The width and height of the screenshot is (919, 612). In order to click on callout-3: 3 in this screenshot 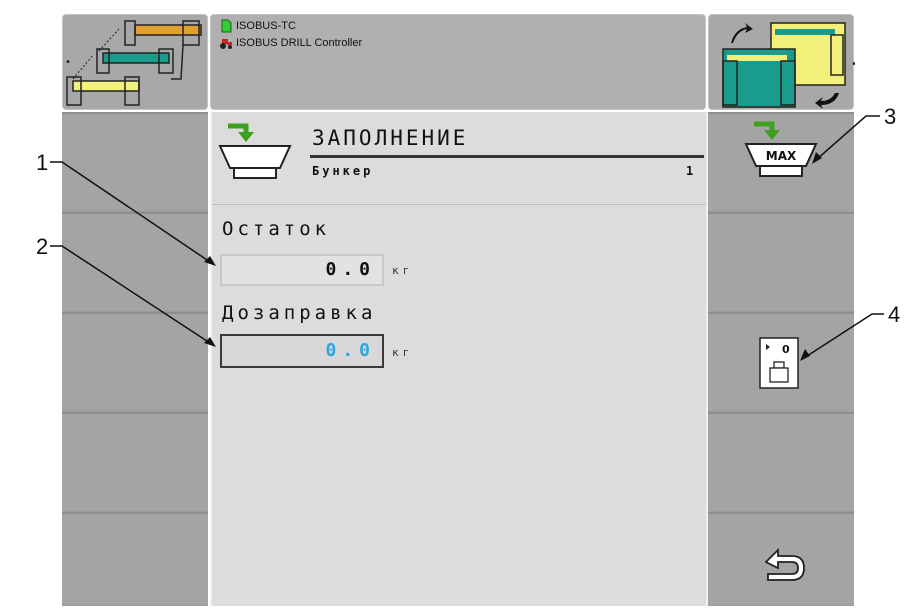, I will do `click(890, 116)`.